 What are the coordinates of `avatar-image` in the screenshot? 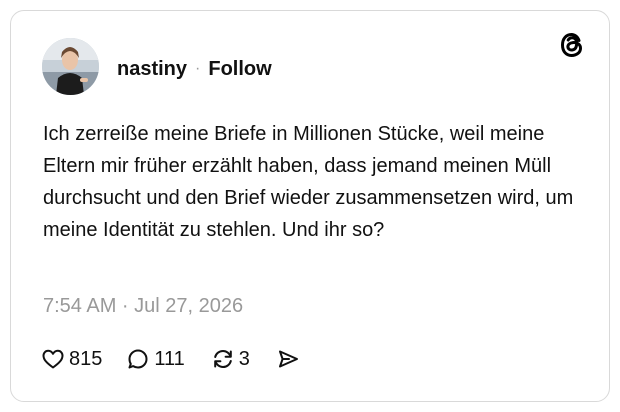 It's located at (70, 66).